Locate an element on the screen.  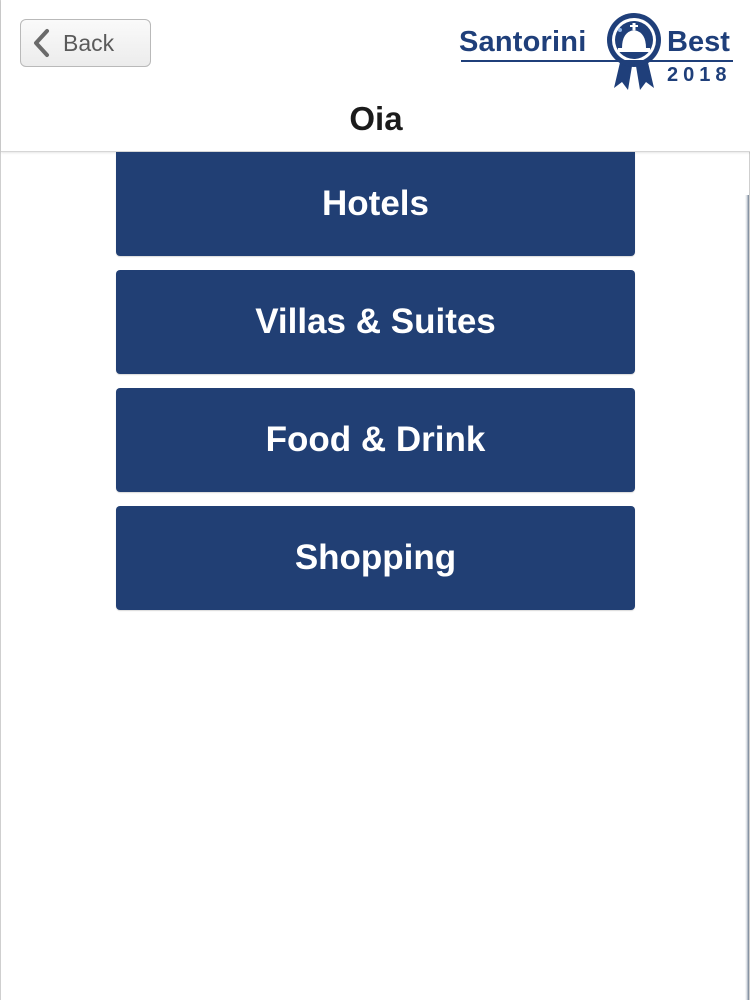
logo-underline is located at coordinates (597, 61).